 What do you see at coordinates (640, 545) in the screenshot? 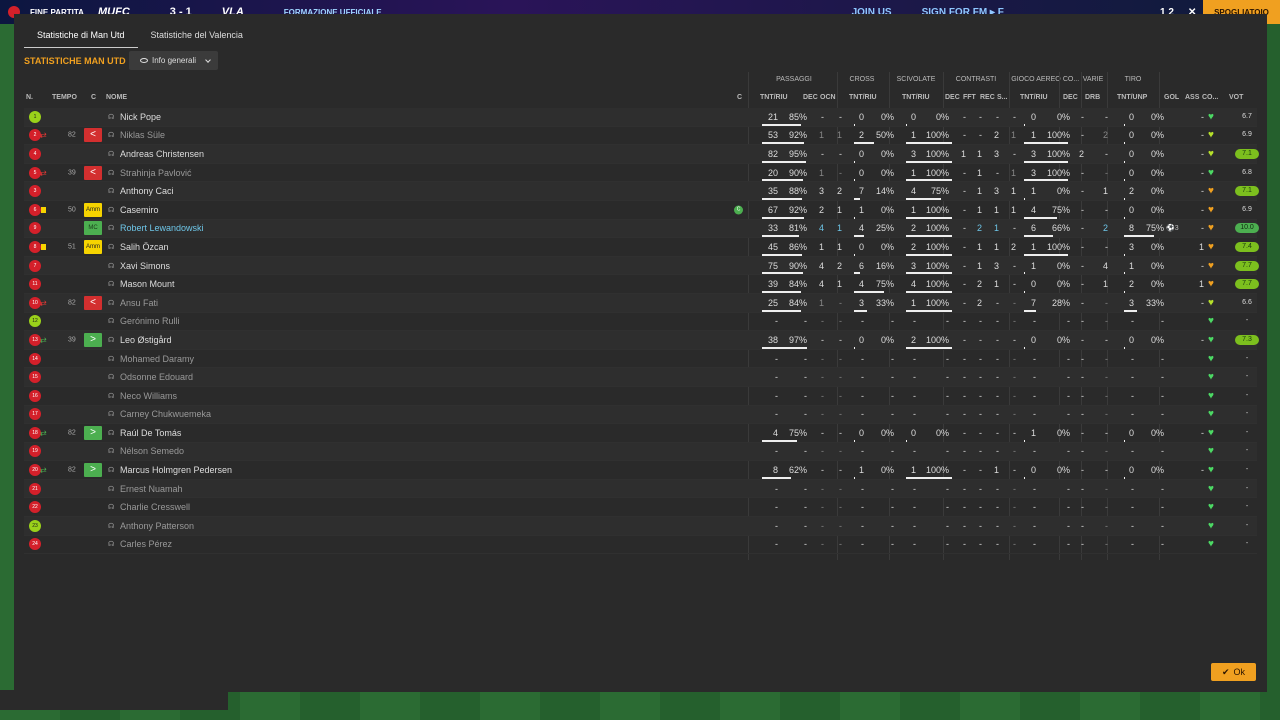
I see `table-row: 24 ☊ Carles Pérez - - - - - - - - - - - - - - - - - - ♥ -` at bounding box center [640, 545].